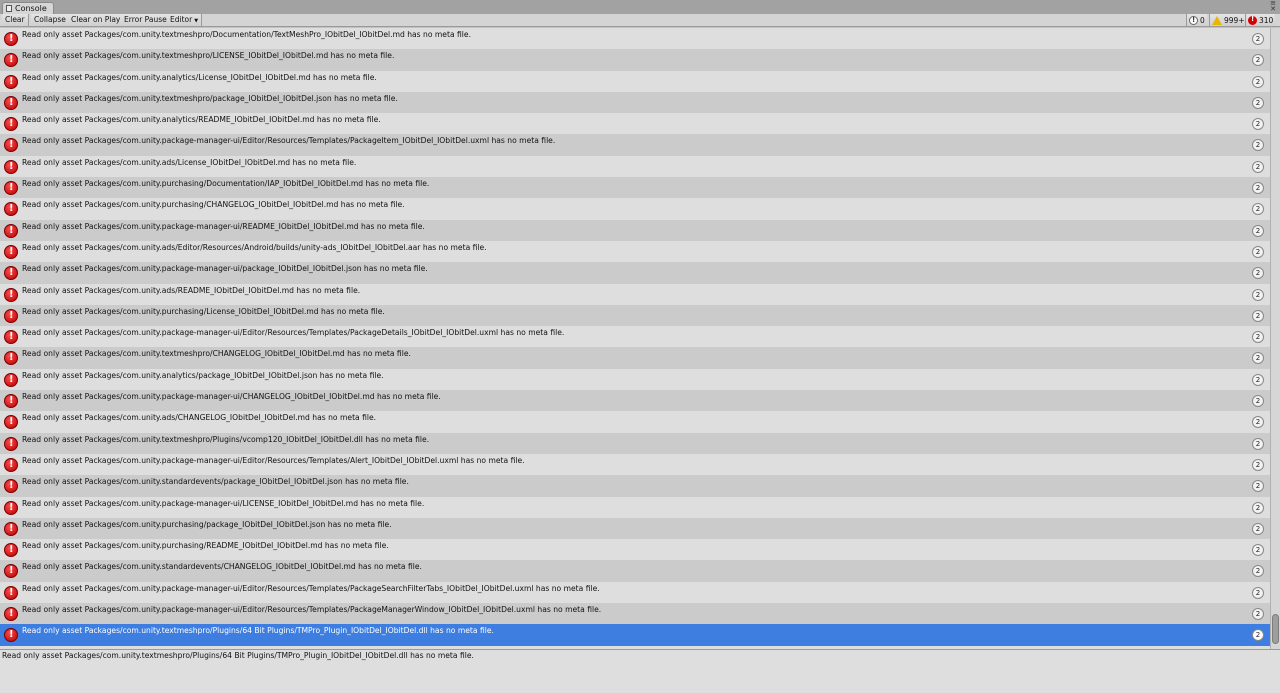  What do you see at coordinates (1273, 9) in the screenshot?
I see `close-icon: ✕` at bounding box center [1273, 9].